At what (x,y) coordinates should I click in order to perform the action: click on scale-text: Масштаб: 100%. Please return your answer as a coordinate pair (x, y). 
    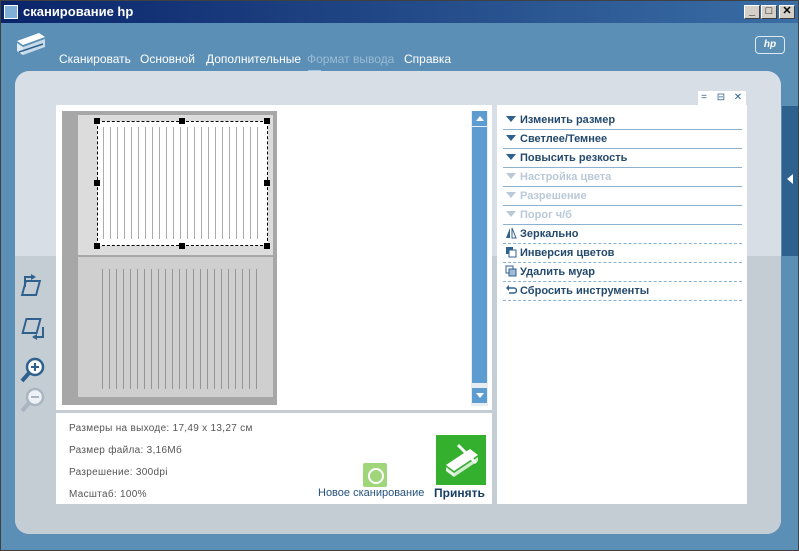
    Looking at the image, I should click on (108, 494).